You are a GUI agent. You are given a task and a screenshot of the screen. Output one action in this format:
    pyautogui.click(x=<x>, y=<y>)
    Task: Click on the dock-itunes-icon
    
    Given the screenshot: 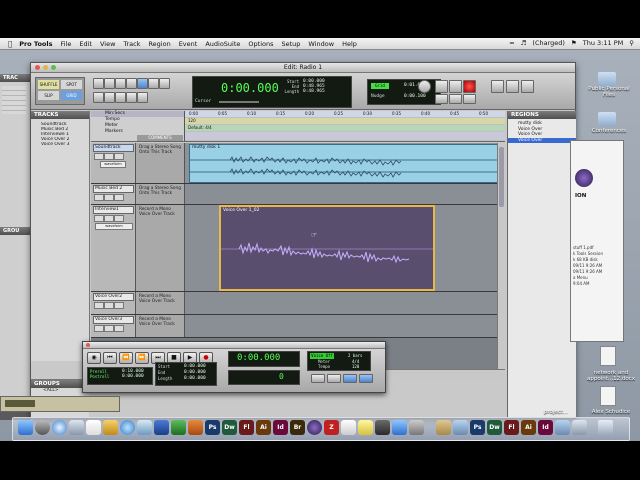 What is the action you would take?
    pyautogui.click(x=127, y=427)
    